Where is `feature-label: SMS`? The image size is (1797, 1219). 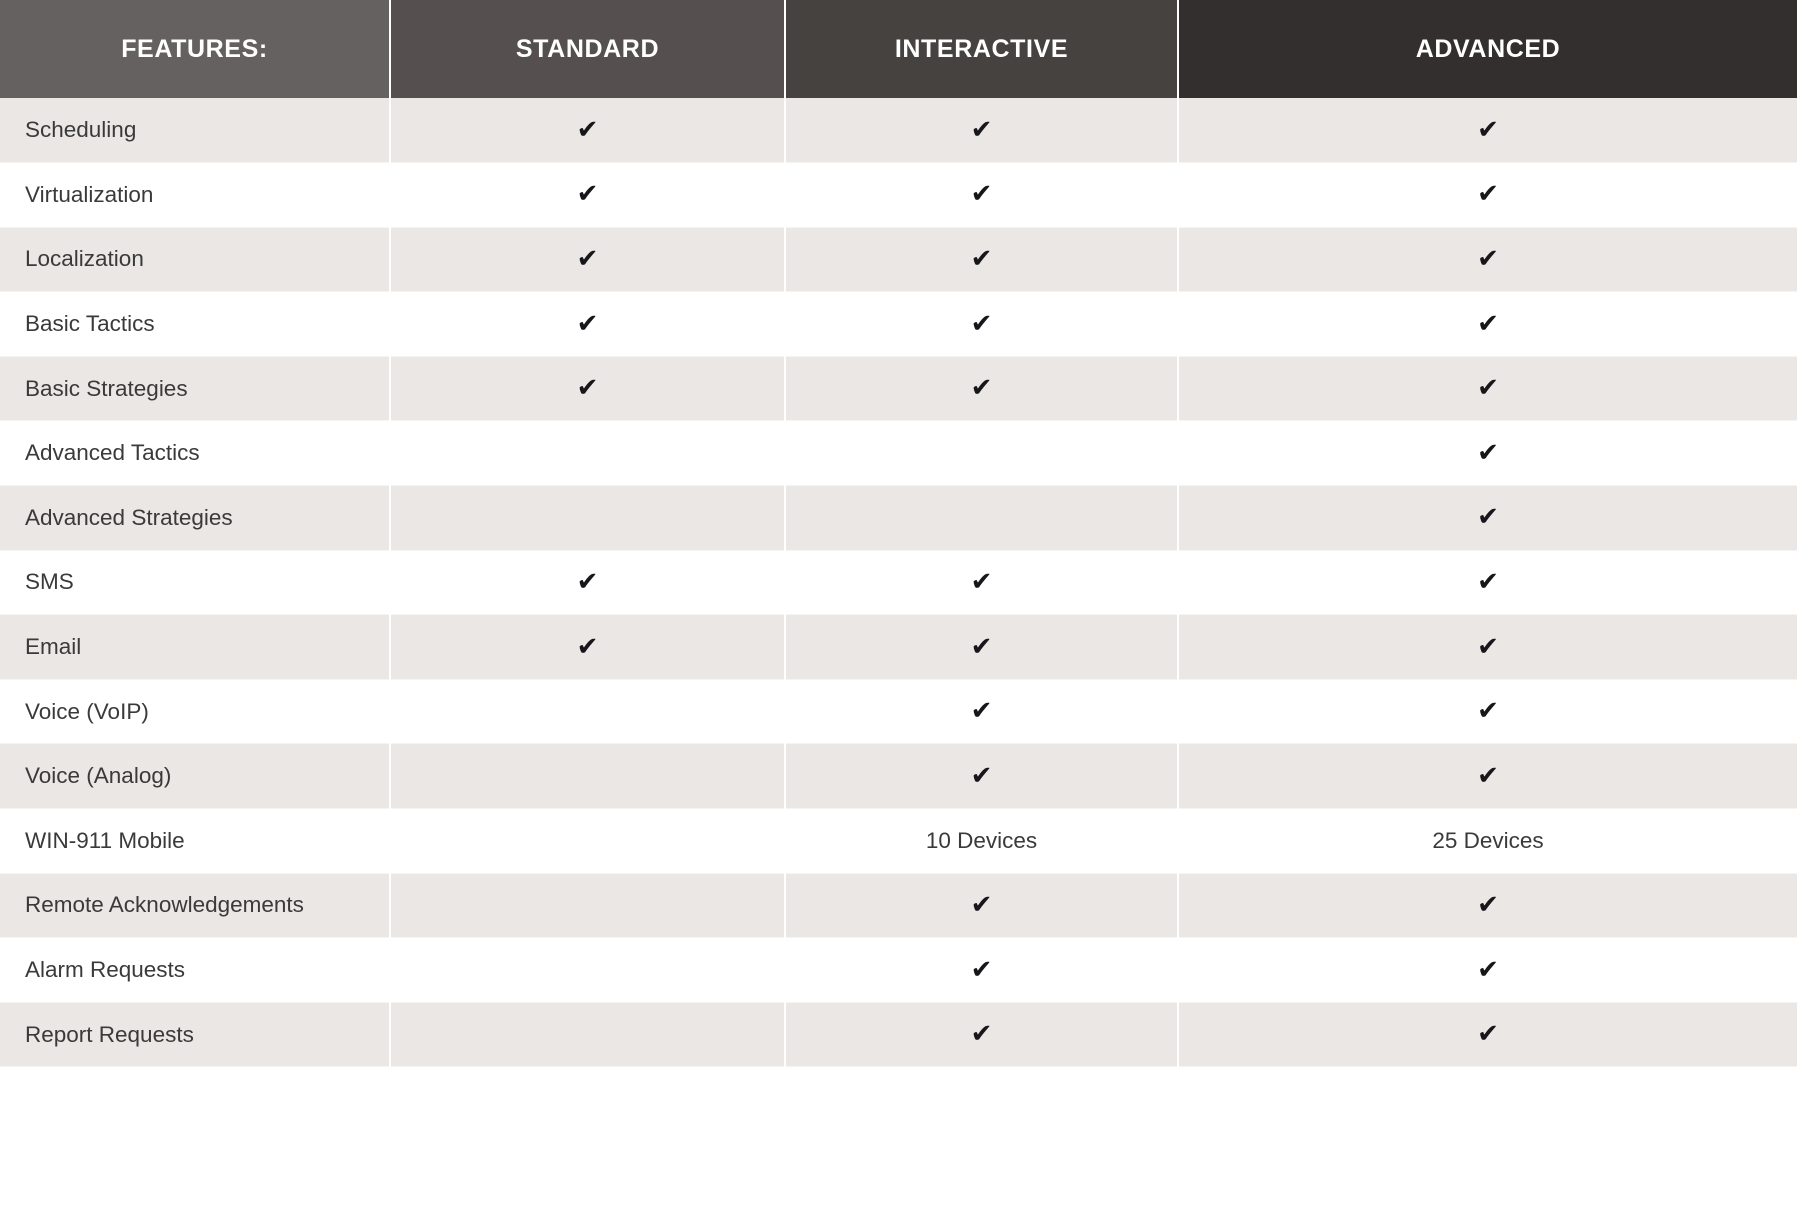 feature-label: SMS is located at coordinates (195, 583).